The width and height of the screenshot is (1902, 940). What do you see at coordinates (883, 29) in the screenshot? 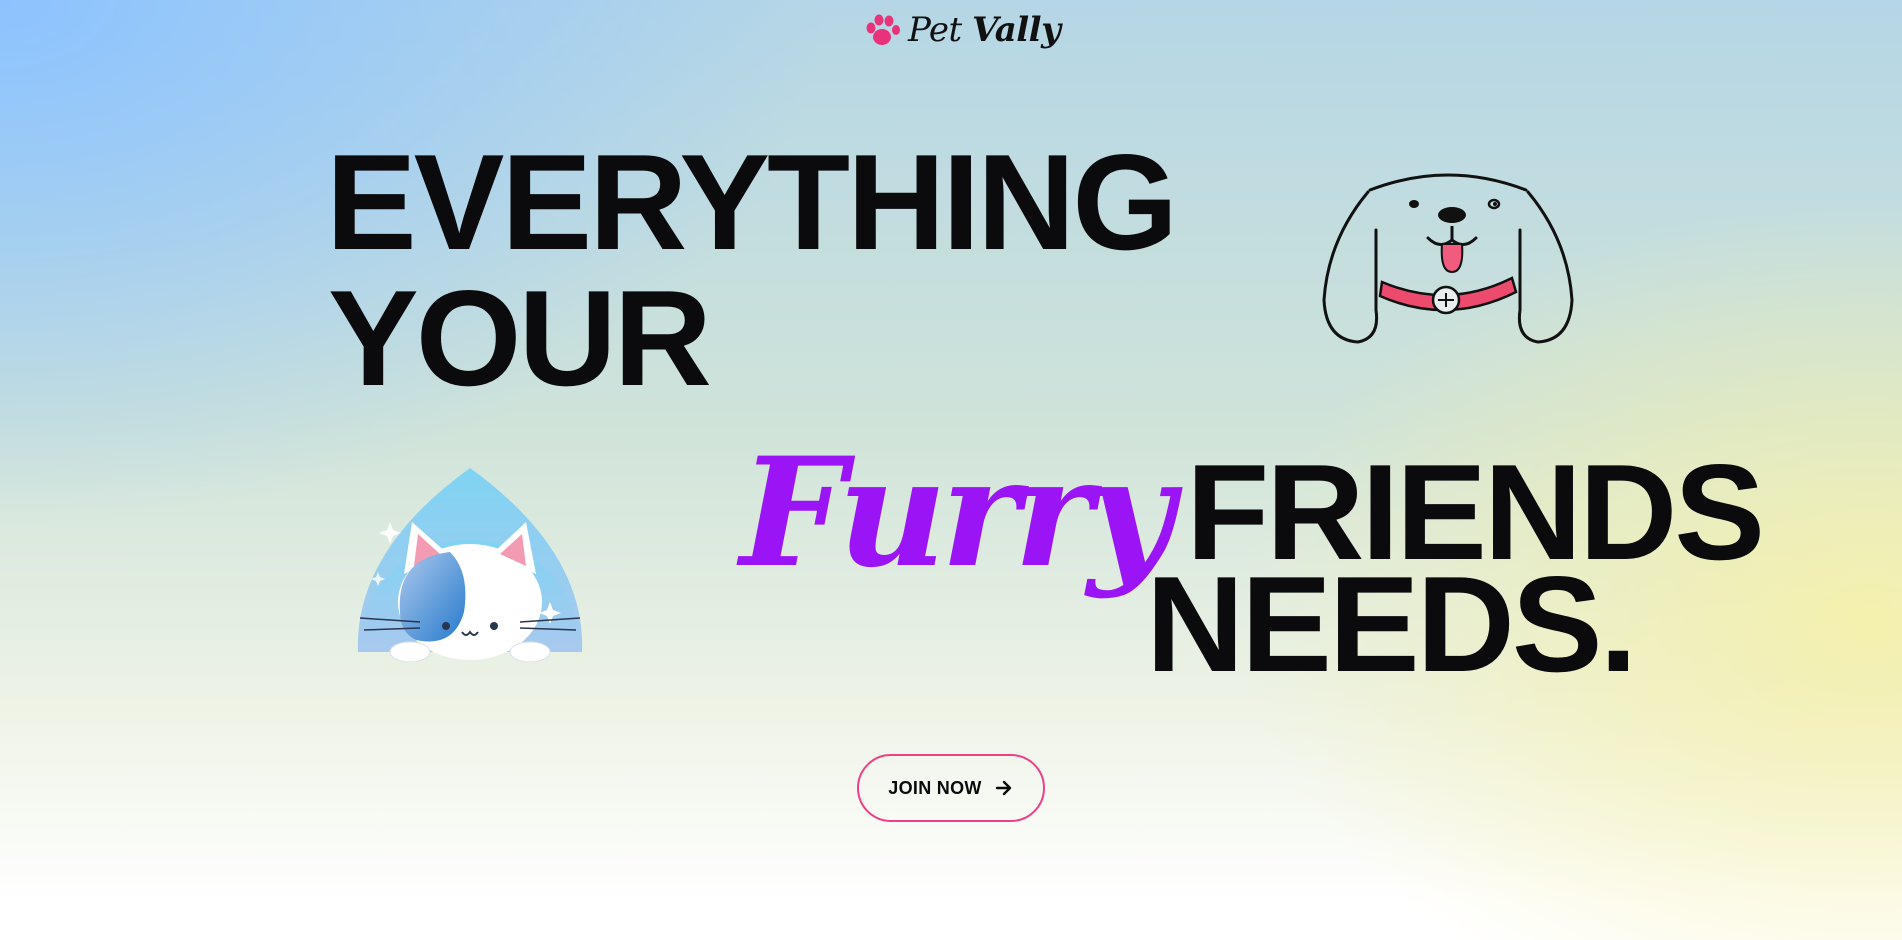
I see `paw-icon` at bounding box center [883, 29].